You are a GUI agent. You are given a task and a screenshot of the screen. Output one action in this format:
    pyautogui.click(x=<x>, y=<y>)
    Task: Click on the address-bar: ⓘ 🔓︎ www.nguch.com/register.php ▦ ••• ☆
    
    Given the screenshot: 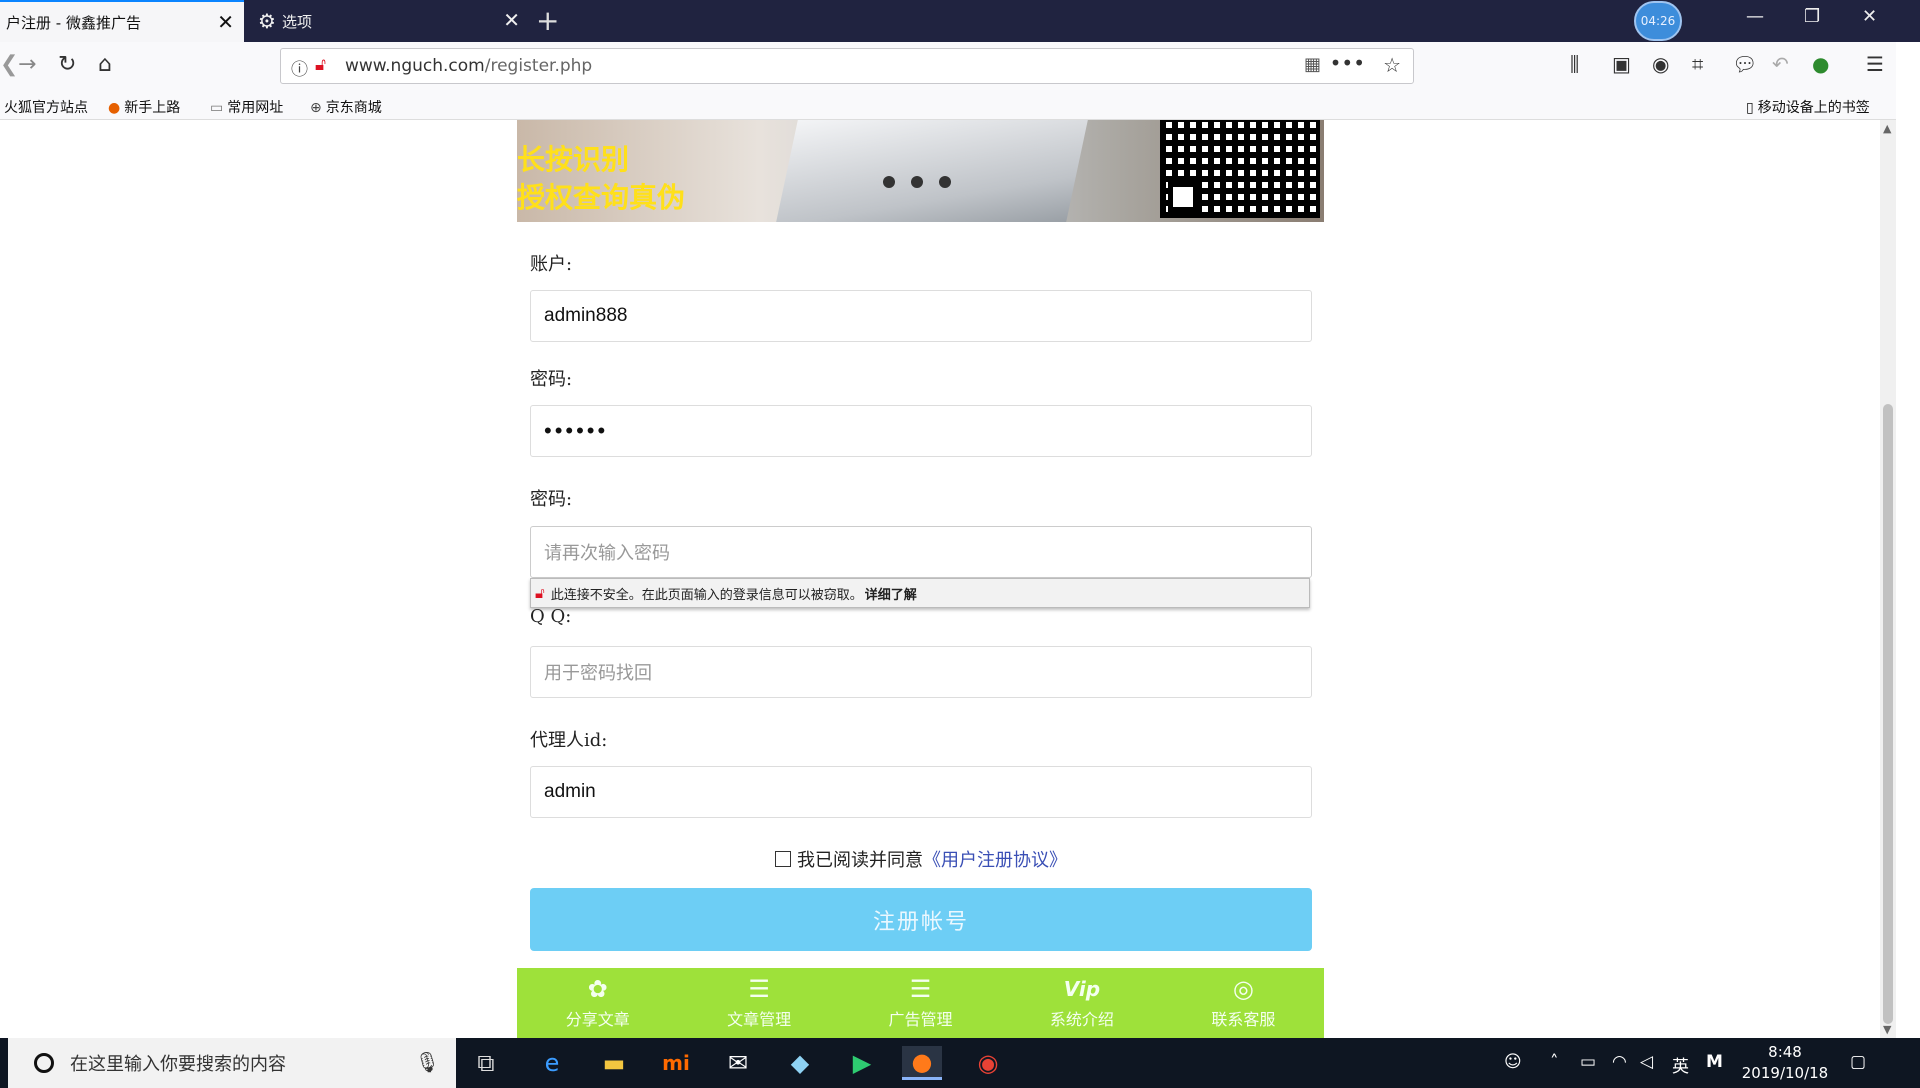 What is the action you would take?
    pyautogui.click(x=847, y=66)
    